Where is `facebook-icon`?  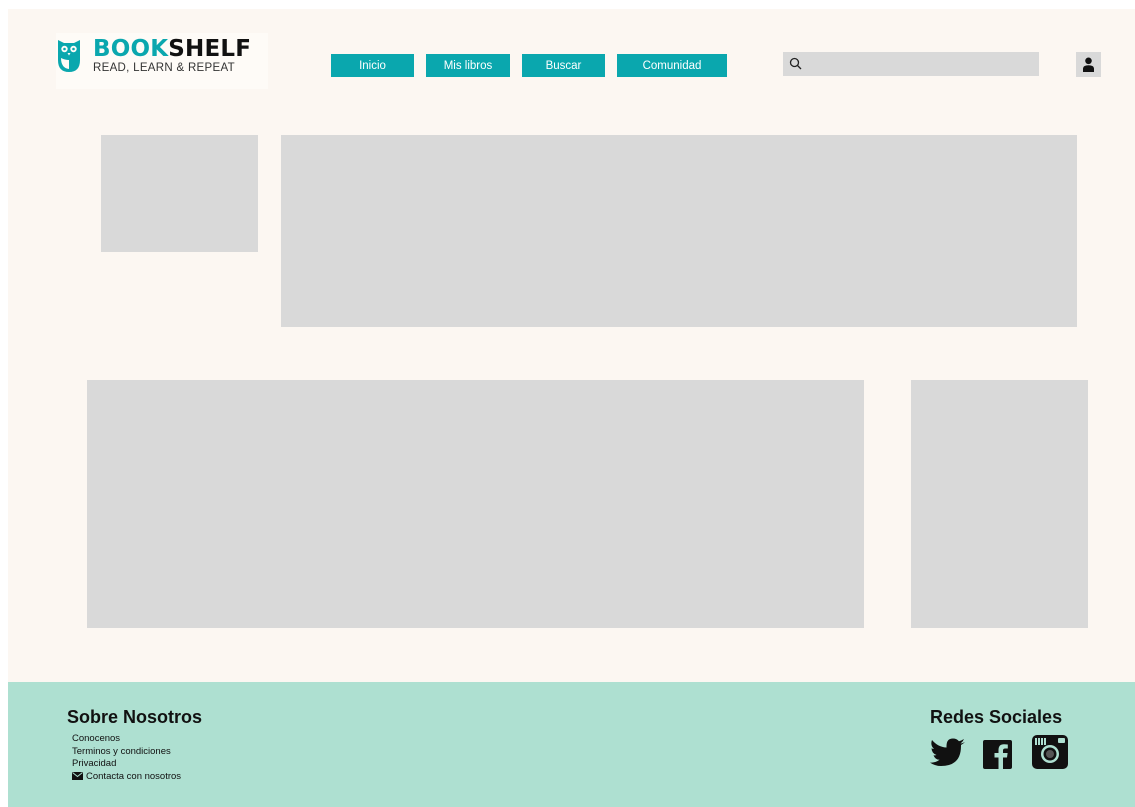 facebook-icon is located at coordinates (997, 754).